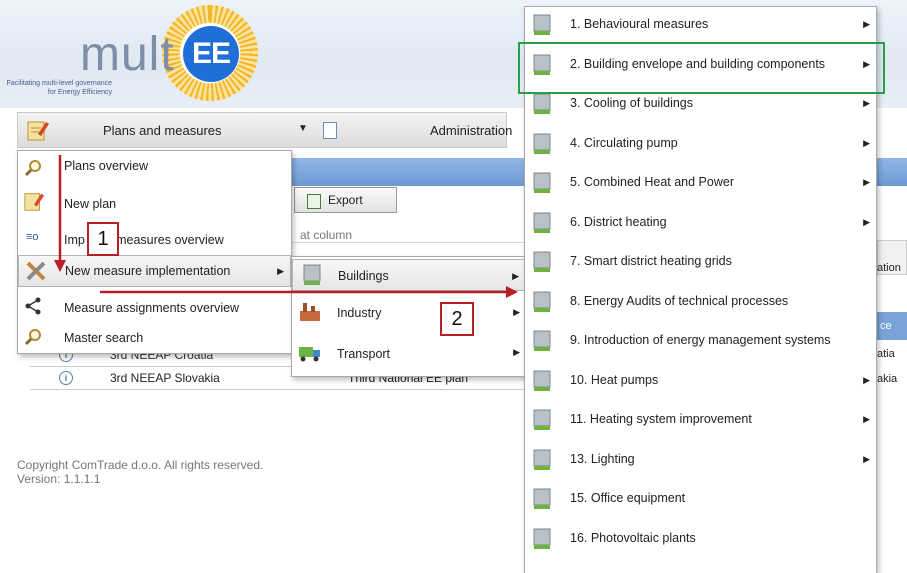 The width and height of the screenshot is (907, 573). What do you see at coordinates (701, 68) in the screenshot?
I see `highlight-box` at bounding box center [701, 68].